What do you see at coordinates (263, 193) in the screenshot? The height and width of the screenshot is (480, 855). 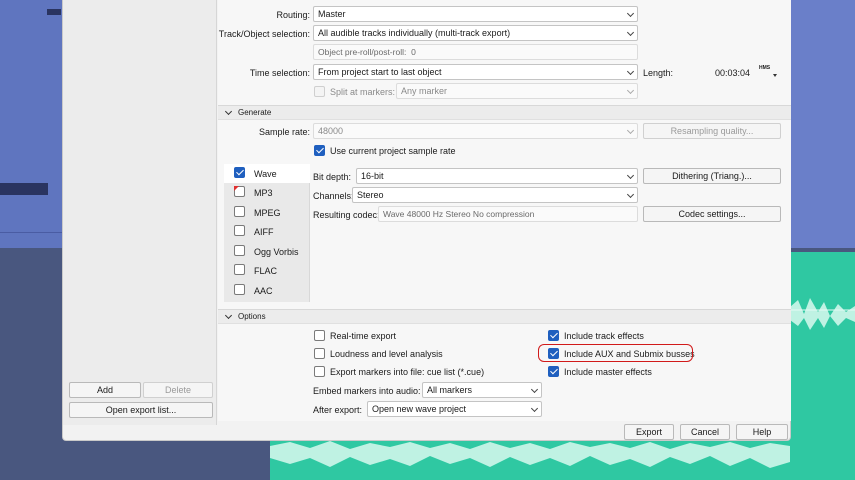 I see `format-label: MP3` at bounding box center [263, 193].